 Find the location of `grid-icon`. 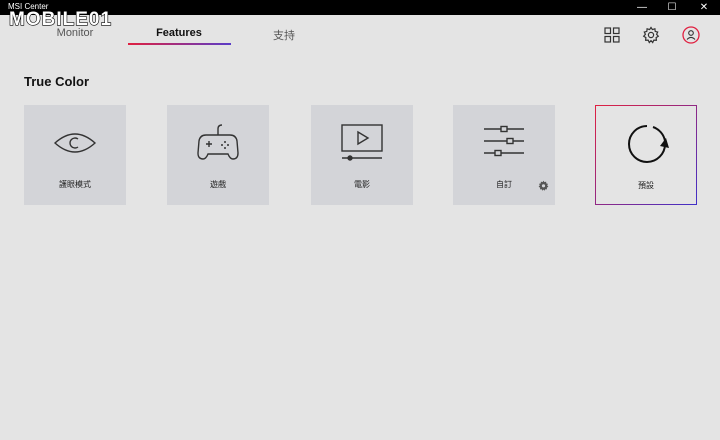

grid-icon is located at coordinates (612, 35).